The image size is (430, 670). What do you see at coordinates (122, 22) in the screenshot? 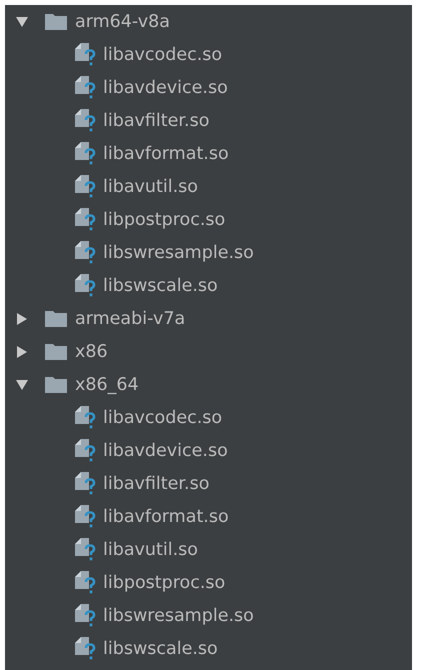
I see `folder-name: arm64-v8a` at bounding box center [122, 22].